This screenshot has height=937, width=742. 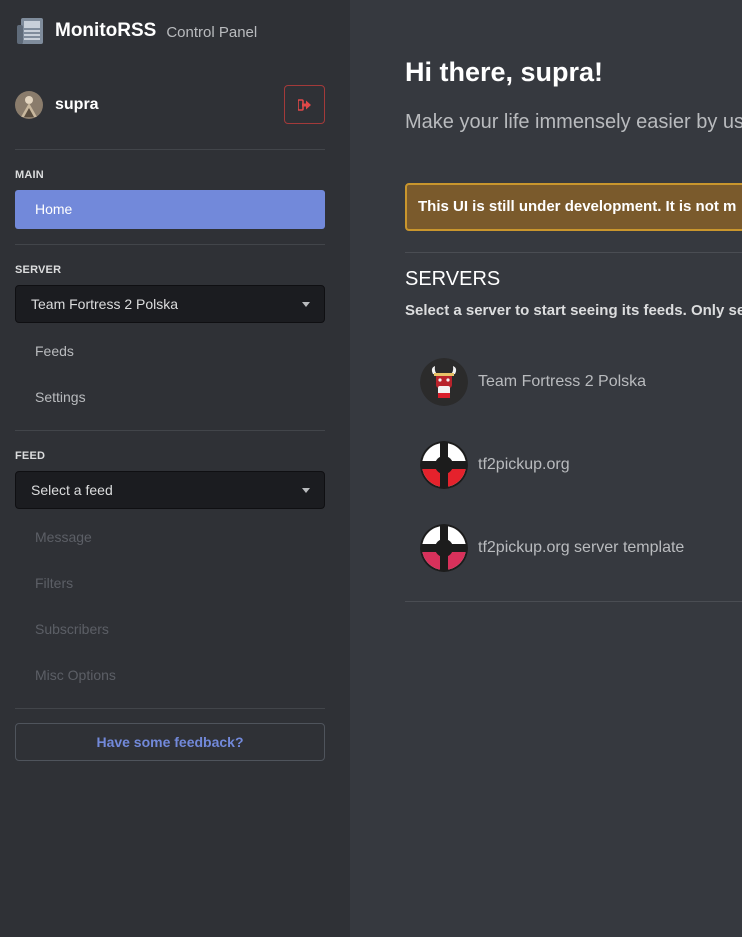 I want to click on server-select-value: Team Fortress 2 Polska, so click(x=105, y=304).